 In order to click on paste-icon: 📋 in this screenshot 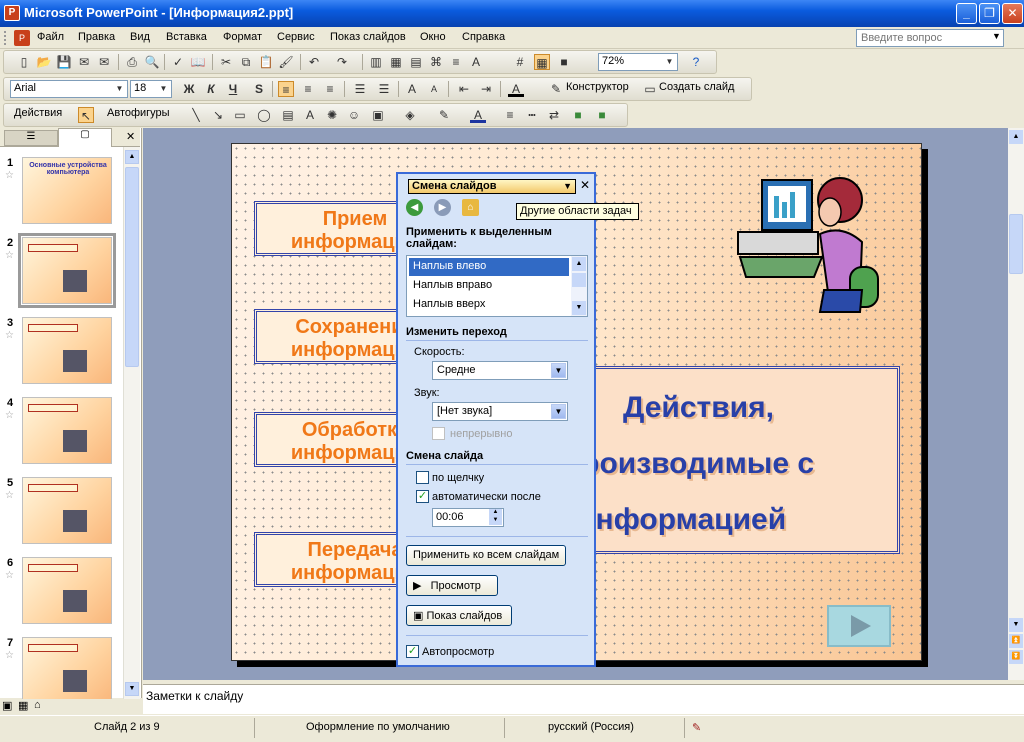, I will do `click(266, 62)`.